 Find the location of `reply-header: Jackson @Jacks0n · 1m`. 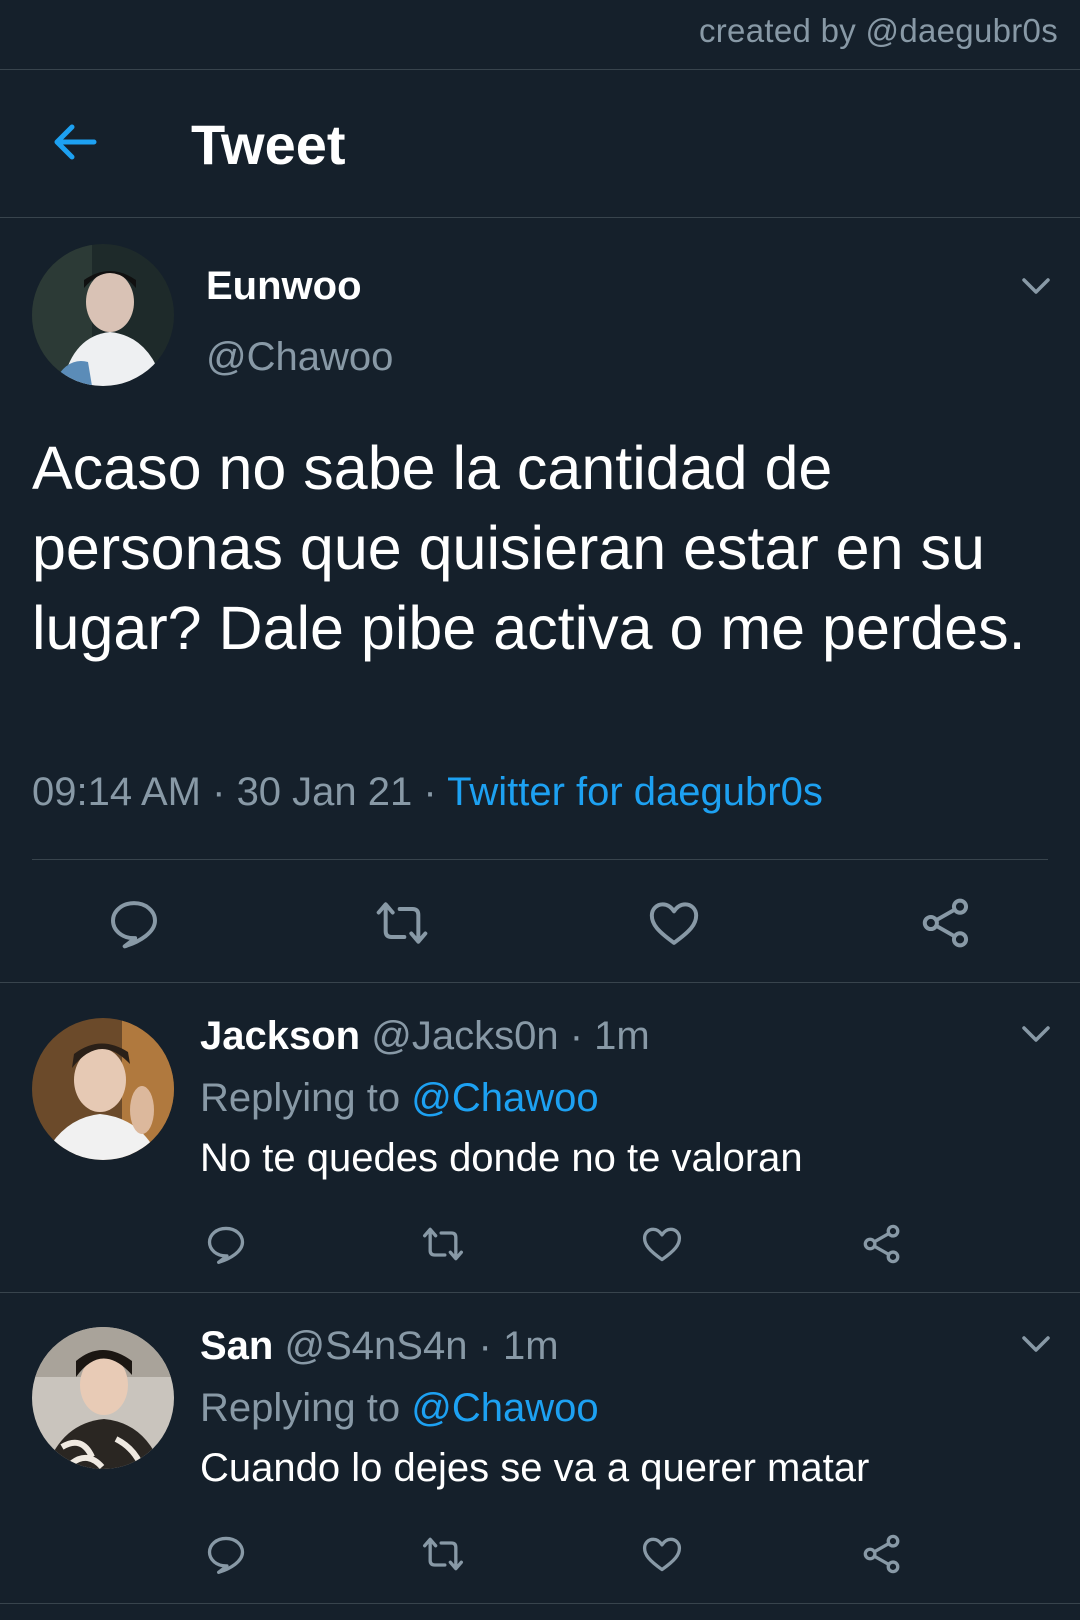

reply-header: Jackson @Jacks0n · 1m is located at coordinates (425, 1036).